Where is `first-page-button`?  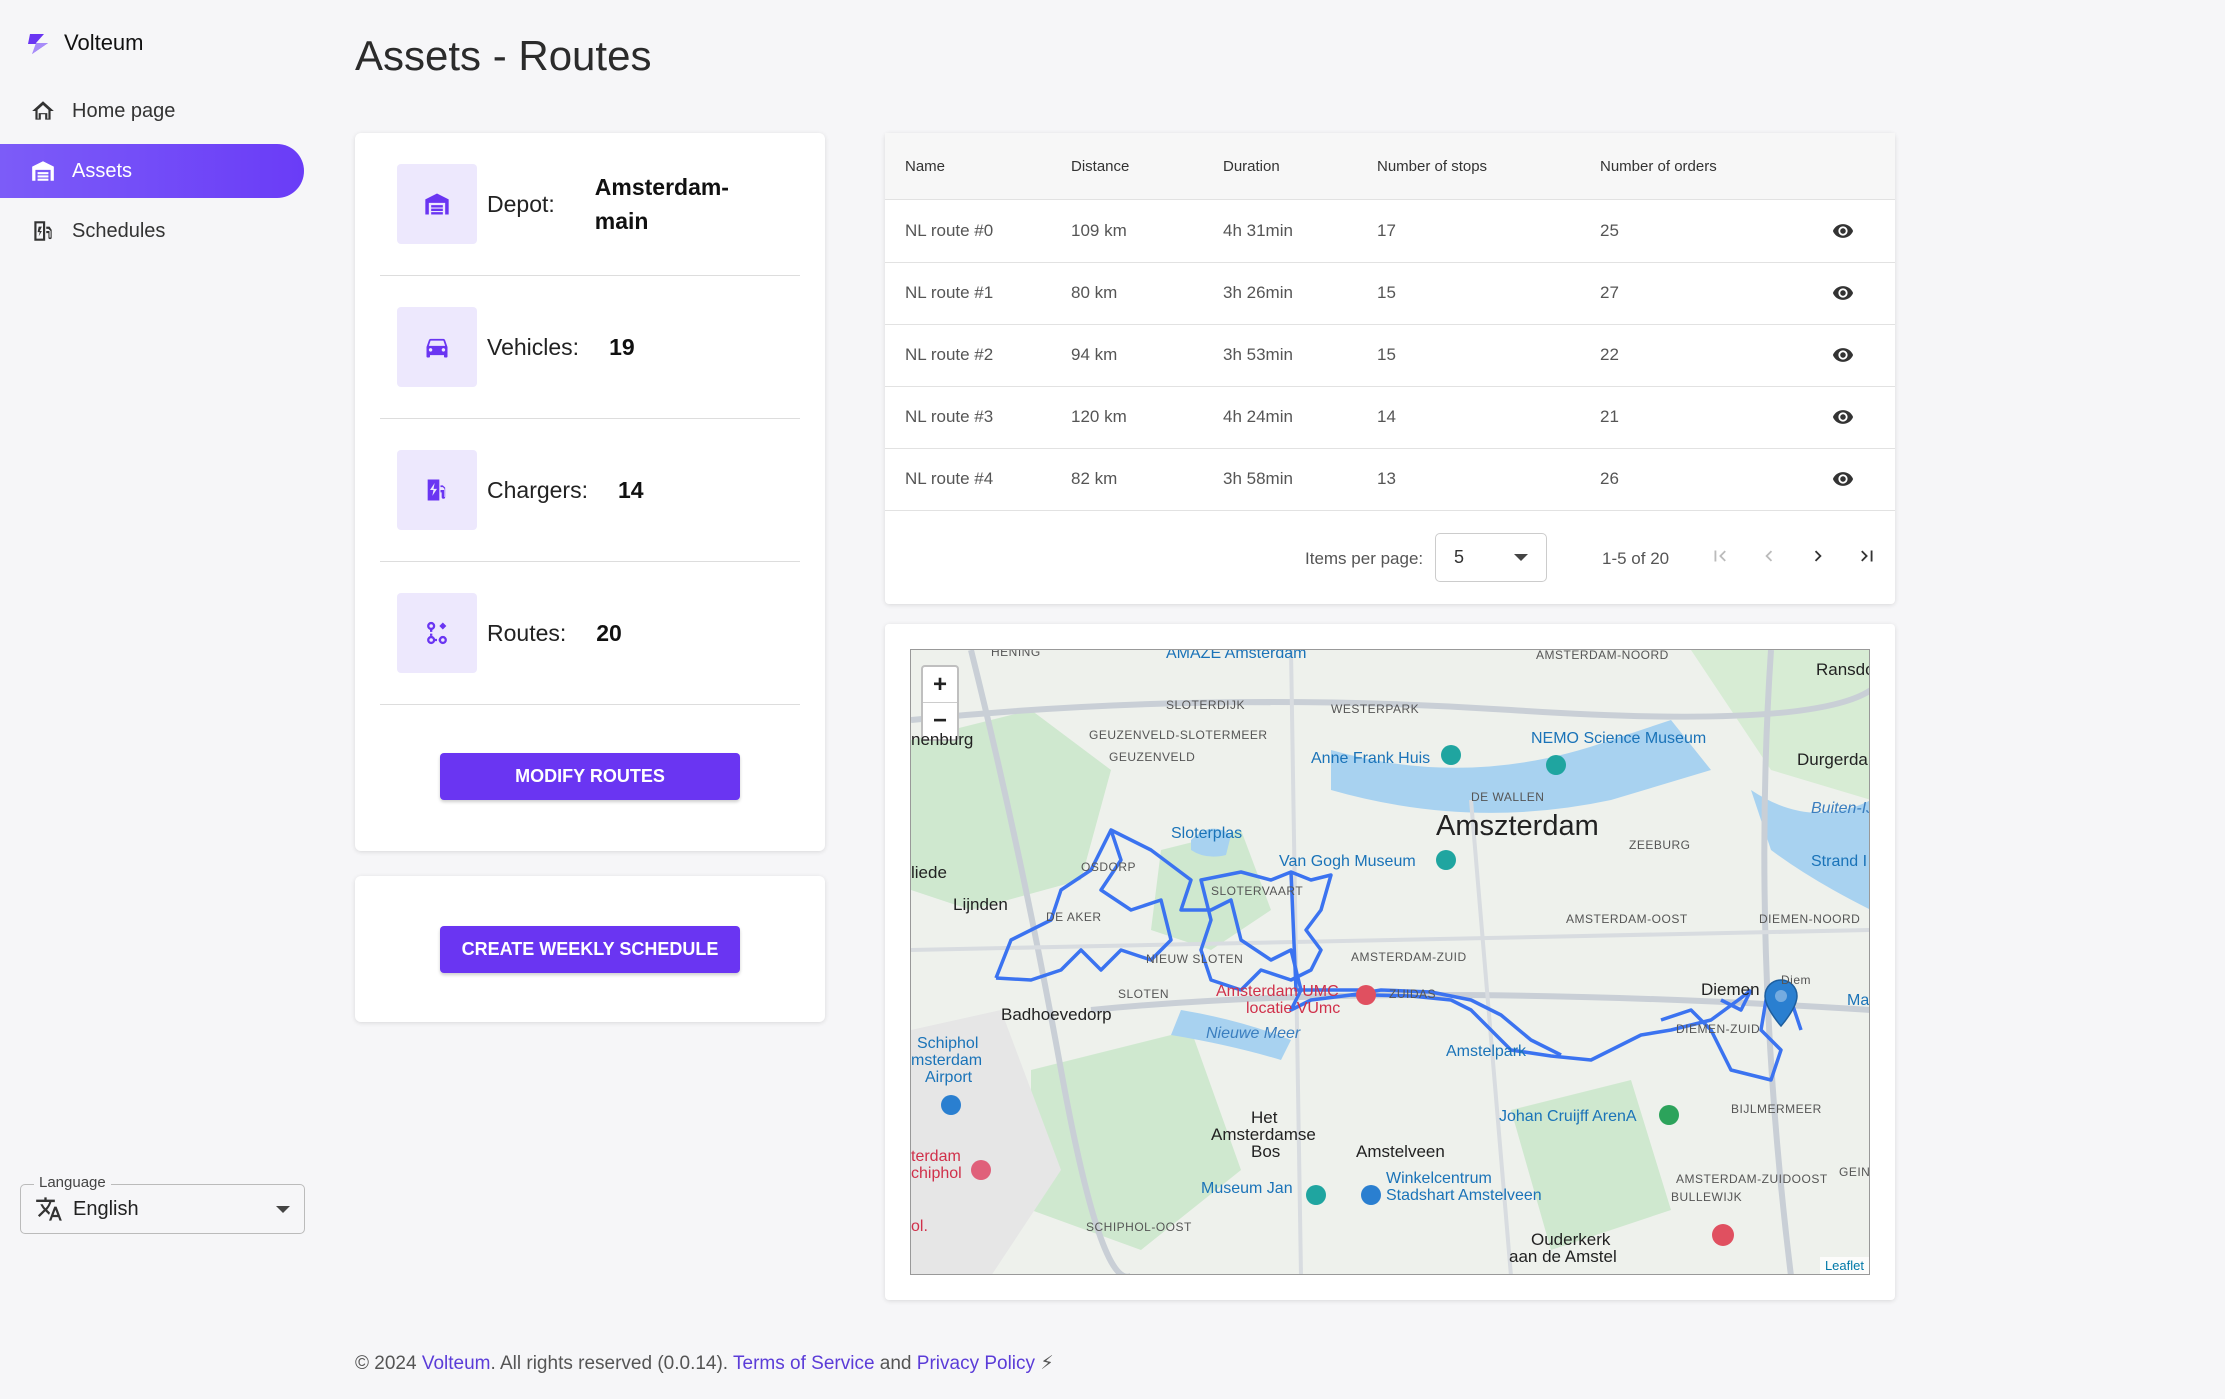 first-page-button is located at coordinates (1720, 556).